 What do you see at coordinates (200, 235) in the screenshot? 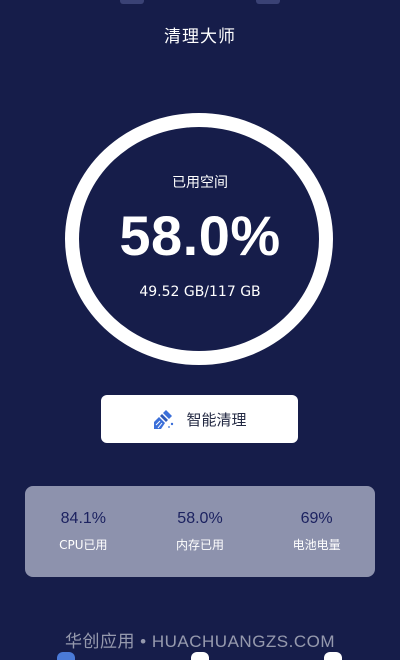
I see `storage-percent: 58.0%` at bounding box center [200, 235].